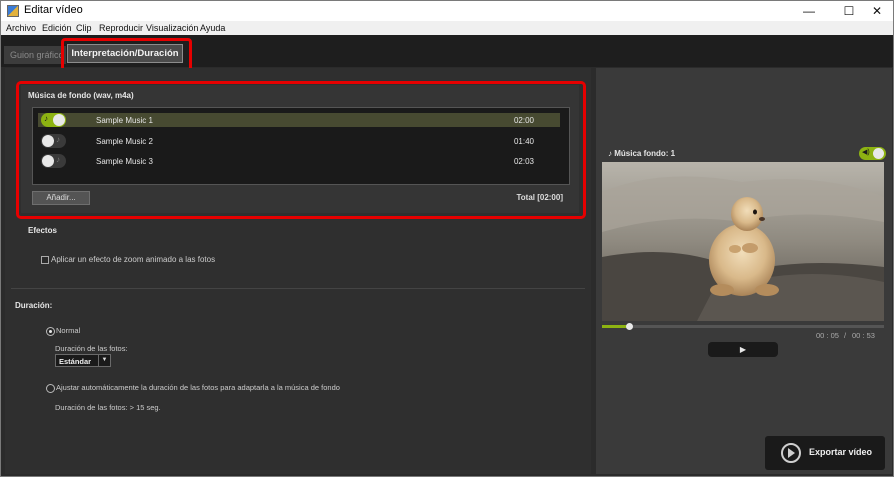 This screenshot has width=894, height=477. What do you see at coordinates (299, 120) in the screenshot?
I see `music-track-row: ♪ Sample Music 1 02:00` at bounding box center [299, 120].